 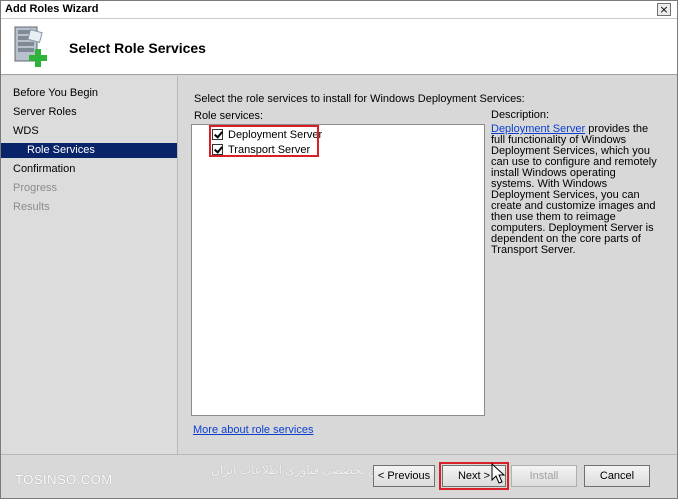 I want to click on install-button: Install, so click(x=544, y=476).